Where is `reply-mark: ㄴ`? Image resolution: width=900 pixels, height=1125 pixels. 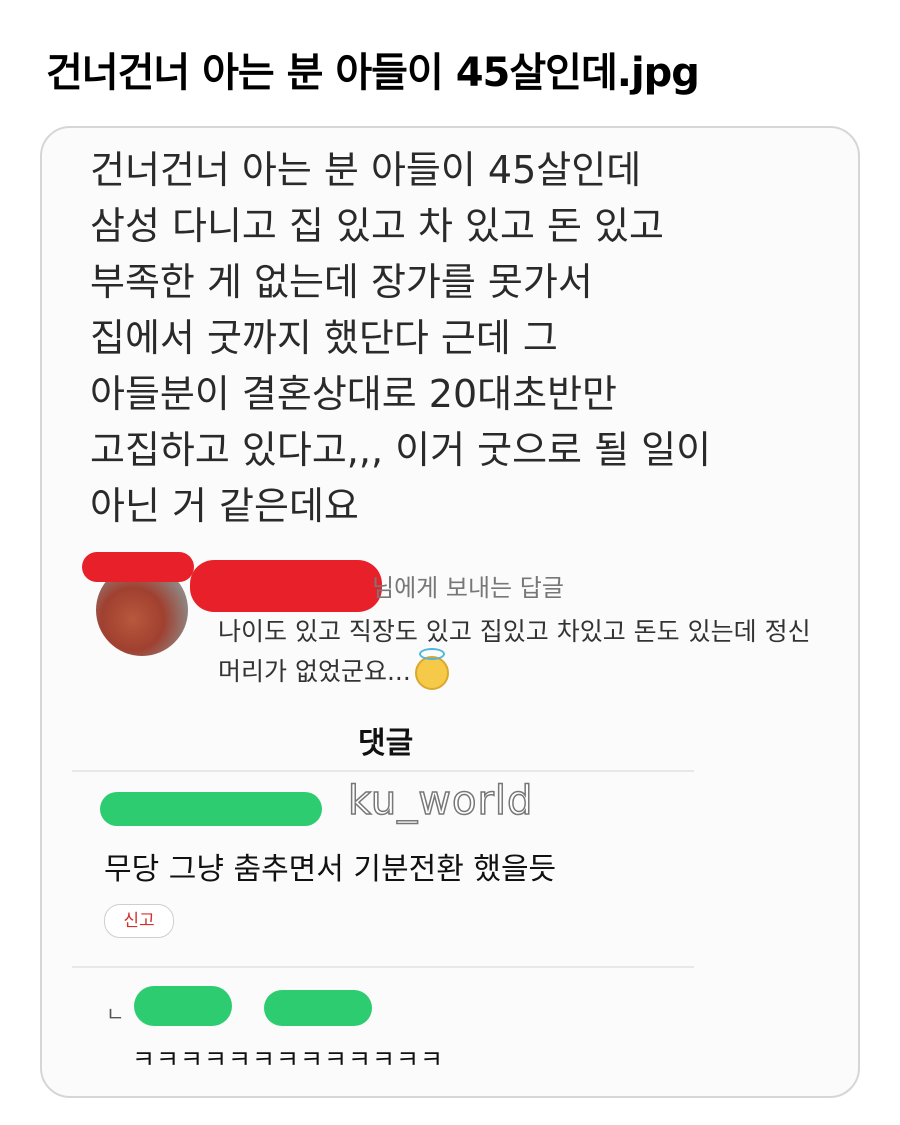 reply-mark: ㄴ is located at coordinates (115, 1014).